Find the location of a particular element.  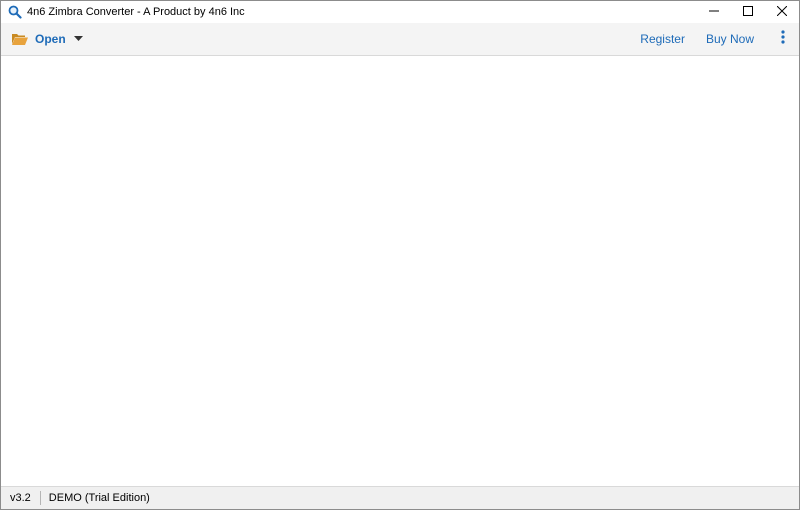

open-label: Open is located at coordinates (50, 39).